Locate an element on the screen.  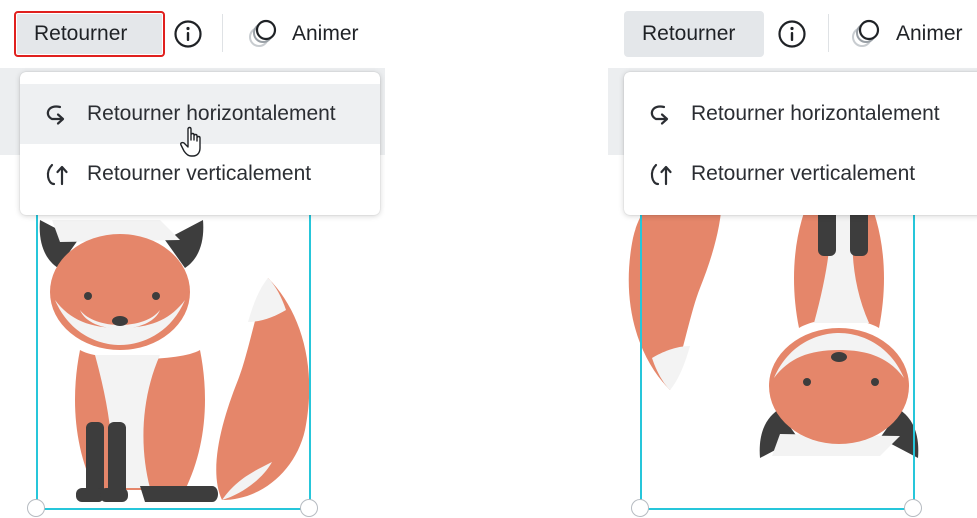
hand-cursor-icon is located at coordinates (195, 143).